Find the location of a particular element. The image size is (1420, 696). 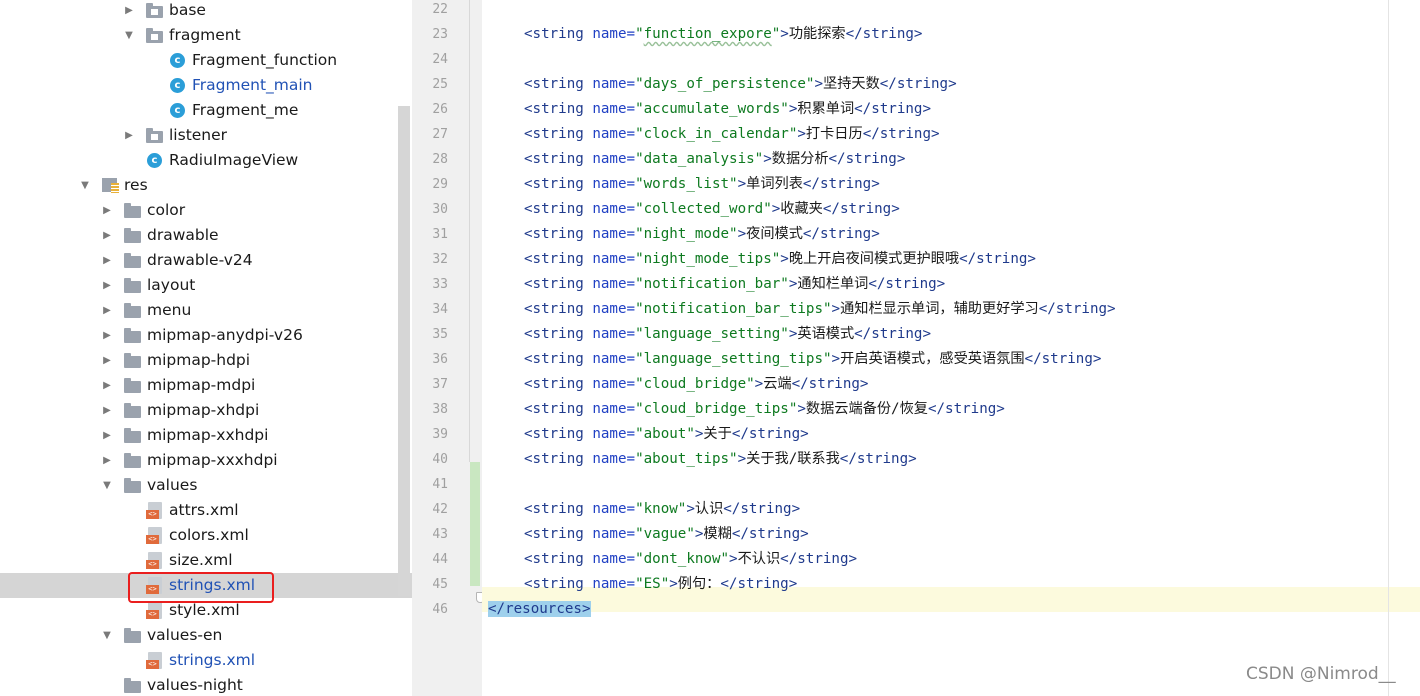

code-line: <string name="cloud_bridge">云端</string> is located at coordinates (951, 384).